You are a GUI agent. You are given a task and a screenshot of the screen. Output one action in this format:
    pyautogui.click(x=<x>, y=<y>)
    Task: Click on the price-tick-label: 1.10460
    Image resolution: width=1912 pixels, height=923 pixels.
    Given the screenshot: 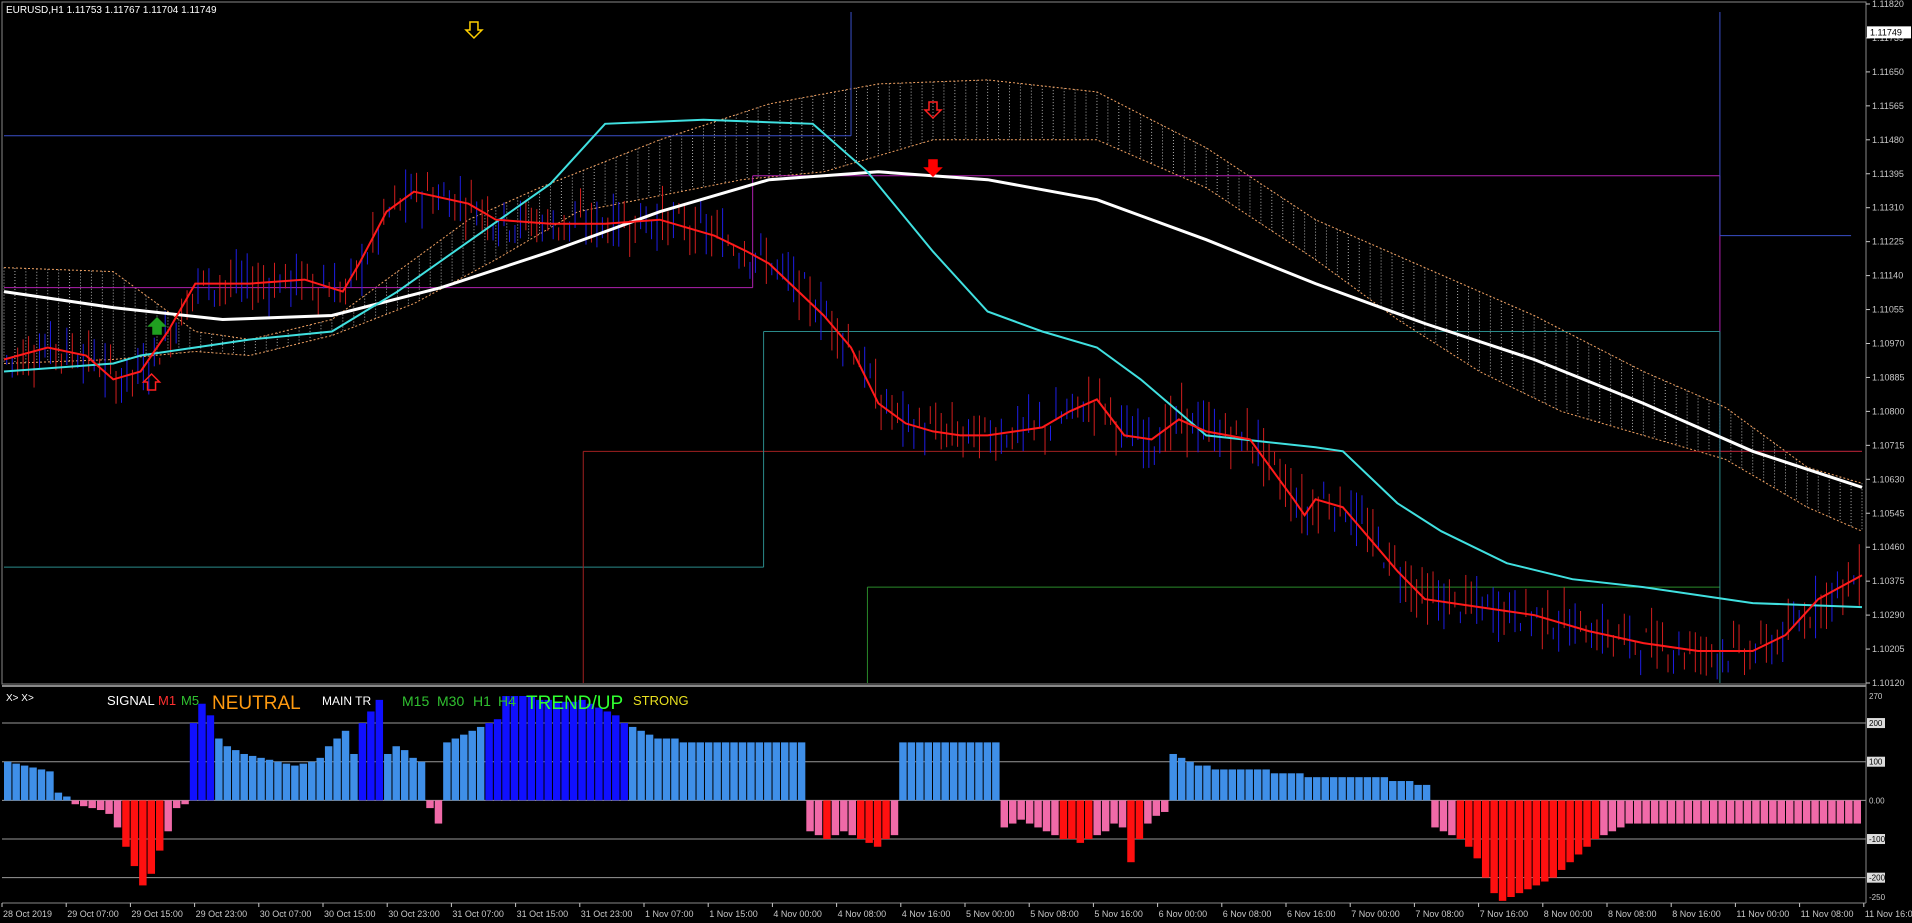 What is the action you would take?
    pyautogui.click(x=1888, y=547)
    